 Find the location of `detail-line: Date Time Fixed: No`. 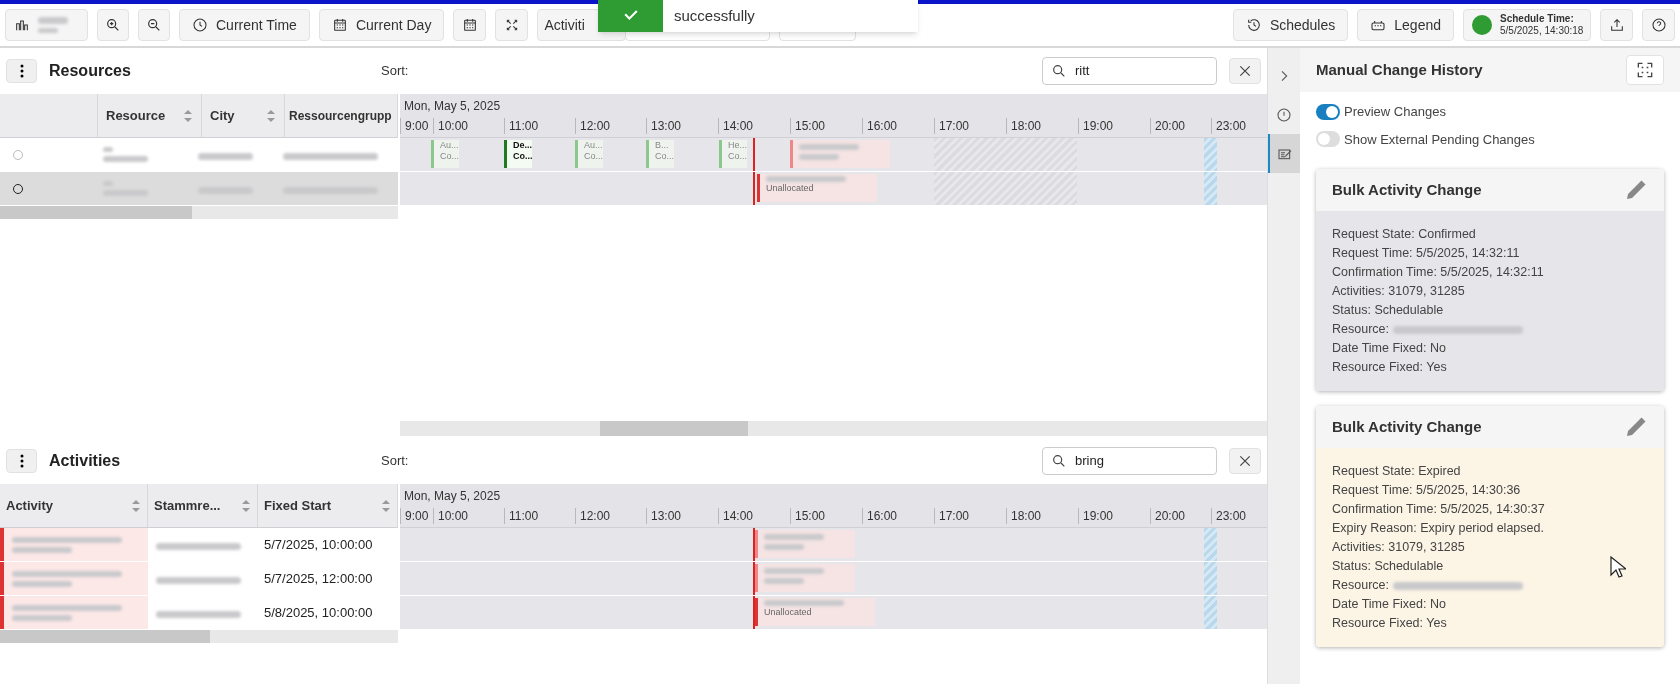

detail-line: Date Time Fixed: No is located at coordinates (1389, 348).